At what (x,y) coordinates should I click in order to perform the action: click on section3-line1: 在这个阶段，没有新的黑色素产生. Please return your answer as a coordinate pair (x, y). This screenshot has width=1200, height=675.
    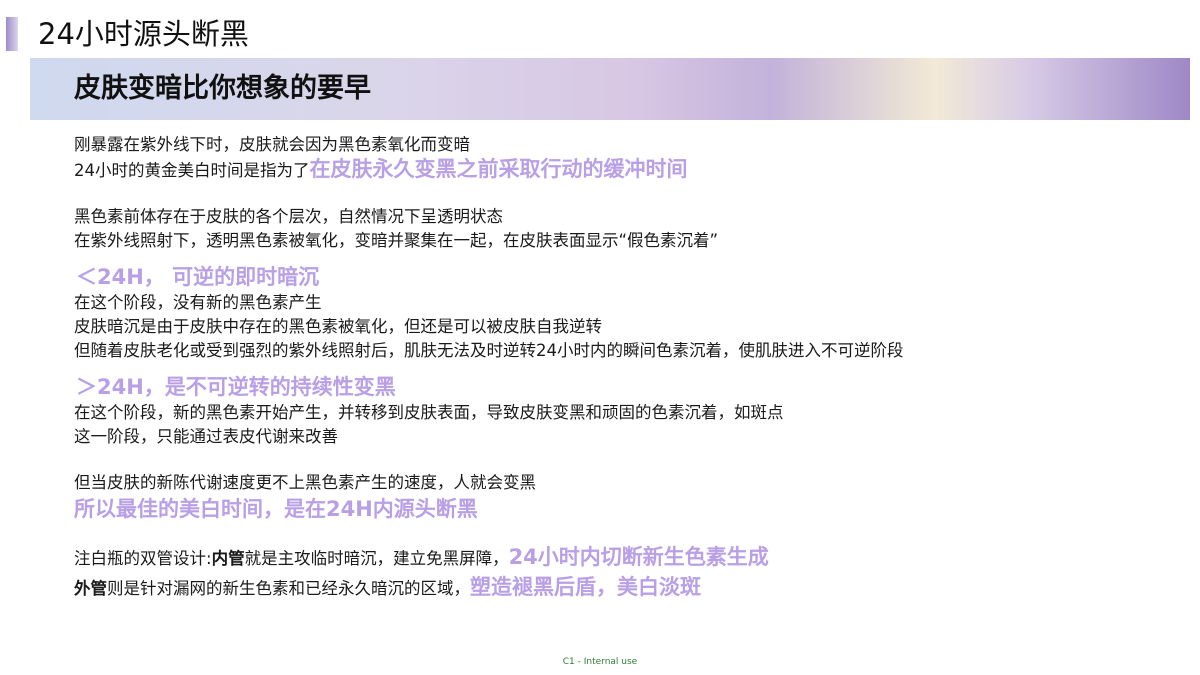
    Looking at the image, I should click on (198, 302).